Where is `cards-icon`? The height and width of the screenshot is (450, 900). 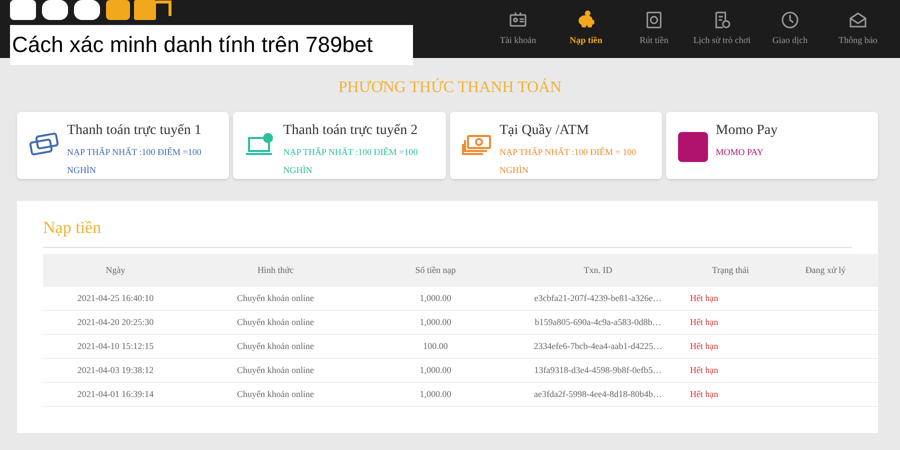 cards-icon is located at coordinates (44, 145).